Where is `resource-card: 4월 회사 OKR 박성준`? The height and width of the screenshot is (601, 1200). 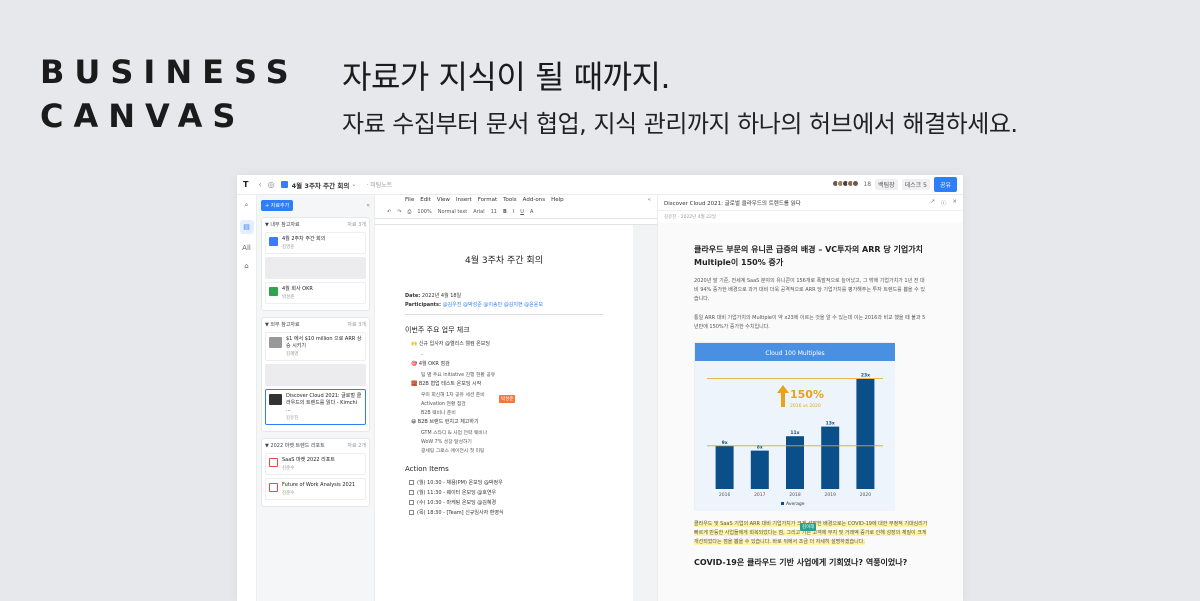 resource-card: 4월 회사 OKR 박성준 is located at coordinates (315, 293).